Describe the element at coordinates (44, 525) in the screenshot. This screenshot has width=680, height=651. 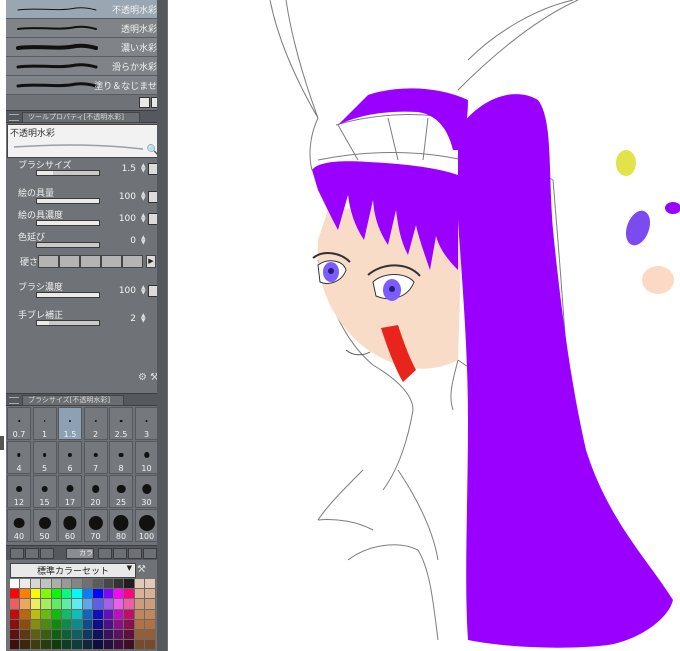
I see `brush-size-option: 50` at that location.